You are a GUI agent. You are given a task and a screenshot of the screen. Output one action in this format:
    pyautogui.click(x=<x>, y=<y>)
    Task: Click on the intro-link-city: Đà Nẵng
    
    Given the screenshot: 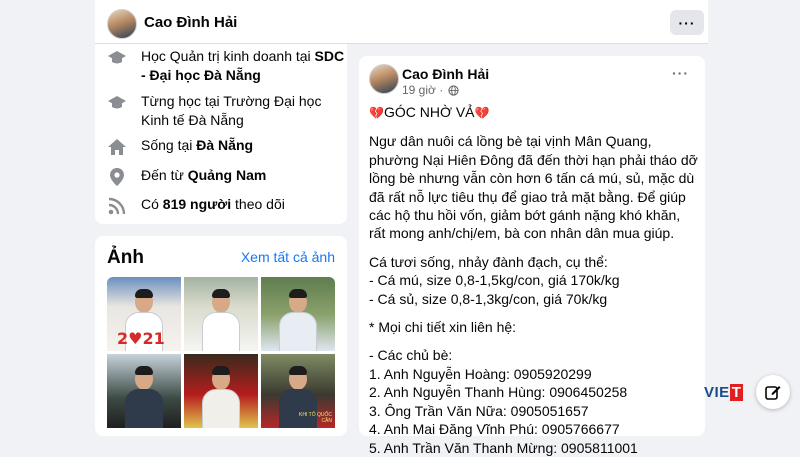 What is the action you would take?
    pyautogui.click(x=224, y=145)
    